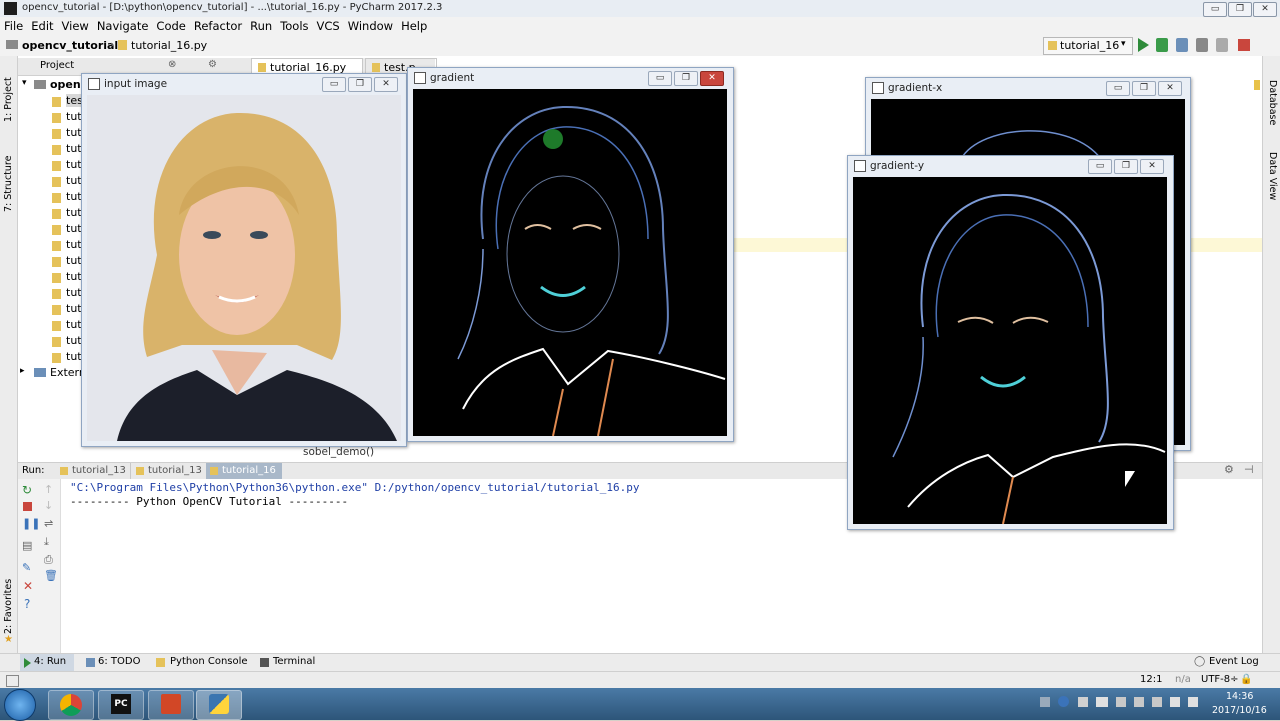  I want to click on up-arrow-icon: ↑, so click(48, 489).